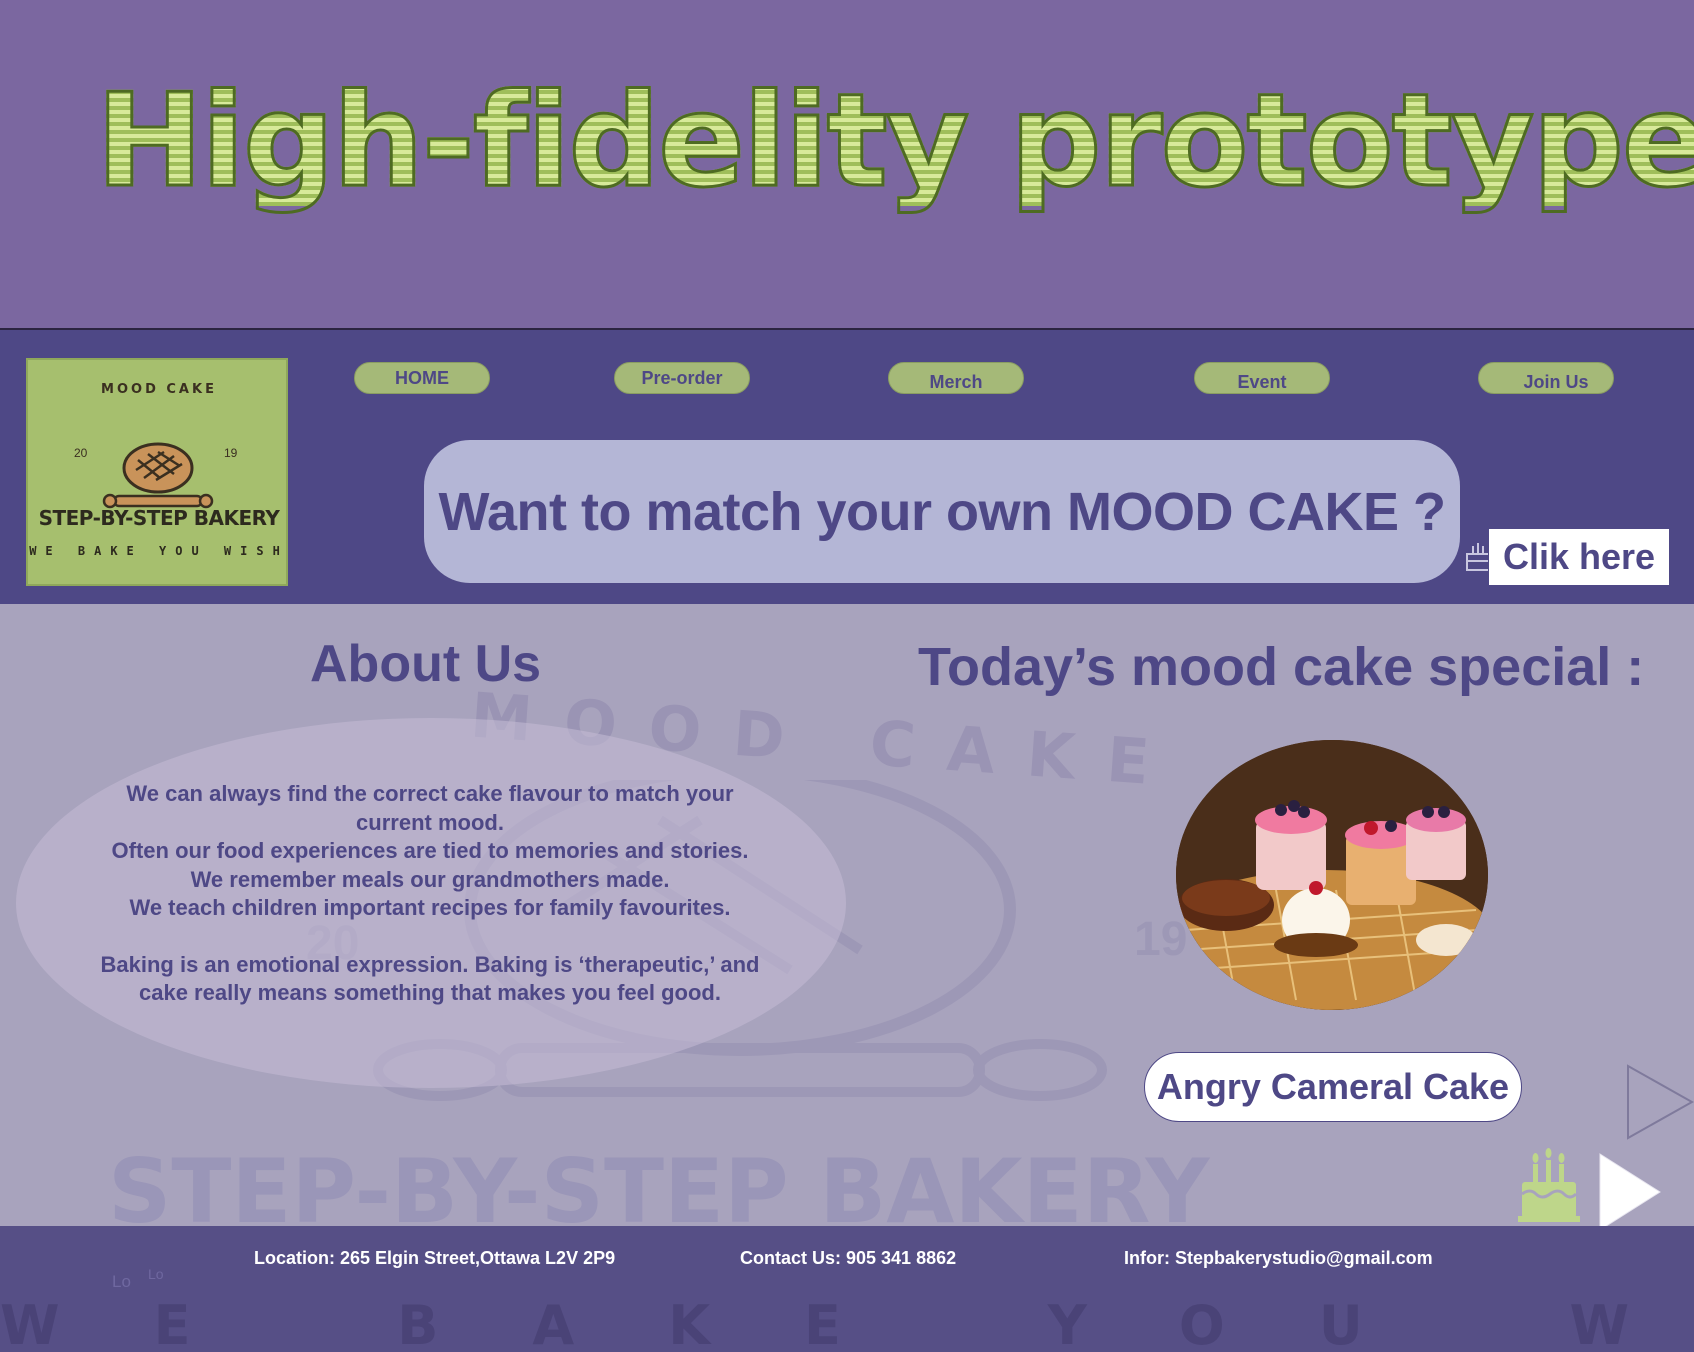  What do you see at coordinates (1630, 1192) in the screenshot?
I see `play-icon` at bounding box center [1630, 1192].